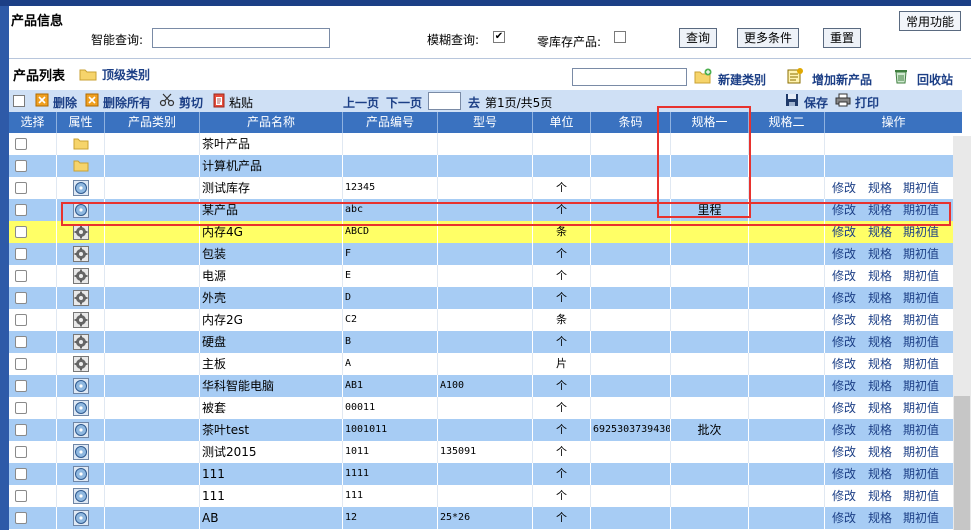  What do you see at coordinates (390, 122) in the screenshot?
I see `header-product-code: 产品编号` at bounding box center [390, 122].